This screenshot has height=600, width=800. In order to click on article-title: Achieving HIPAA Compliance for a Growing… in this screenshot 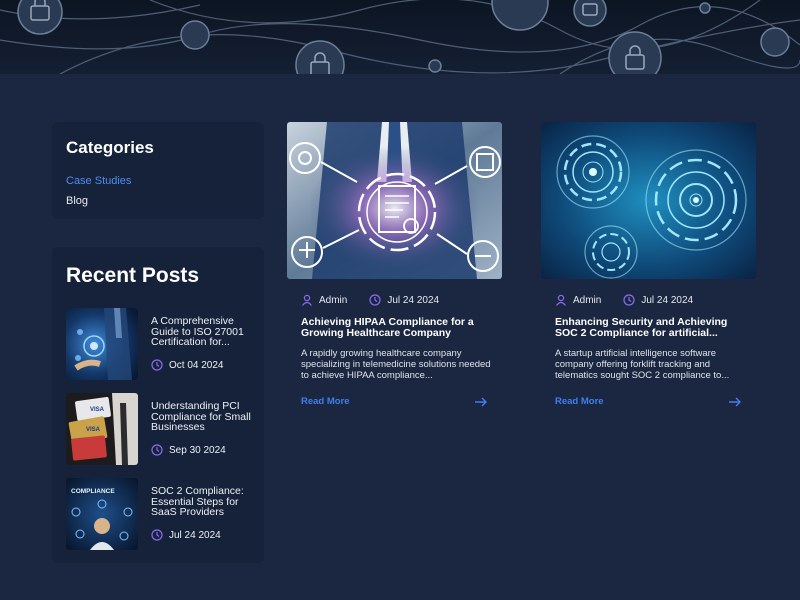, I will do `click(398, 328)`.